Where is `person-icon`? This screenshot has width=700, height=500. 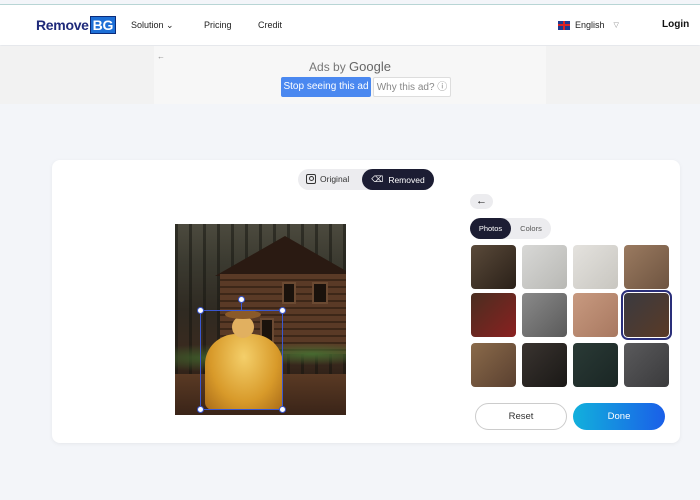
person-icon is located at coordinates (311, 179).